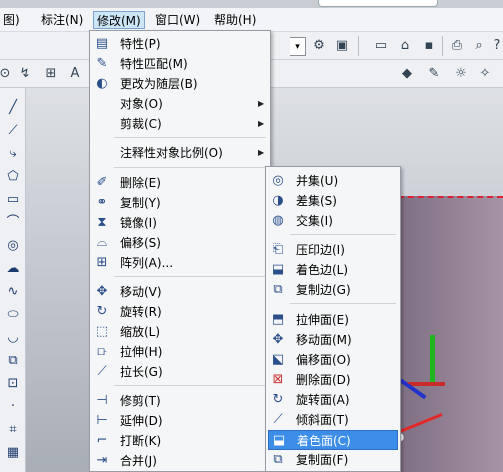 Image resolution: width=503 pixels, height=472 pixels. Describe the element at coordinates (298, 46) in the screenshot. I see `toolbar-combo-dropdown: ▾` at that location.